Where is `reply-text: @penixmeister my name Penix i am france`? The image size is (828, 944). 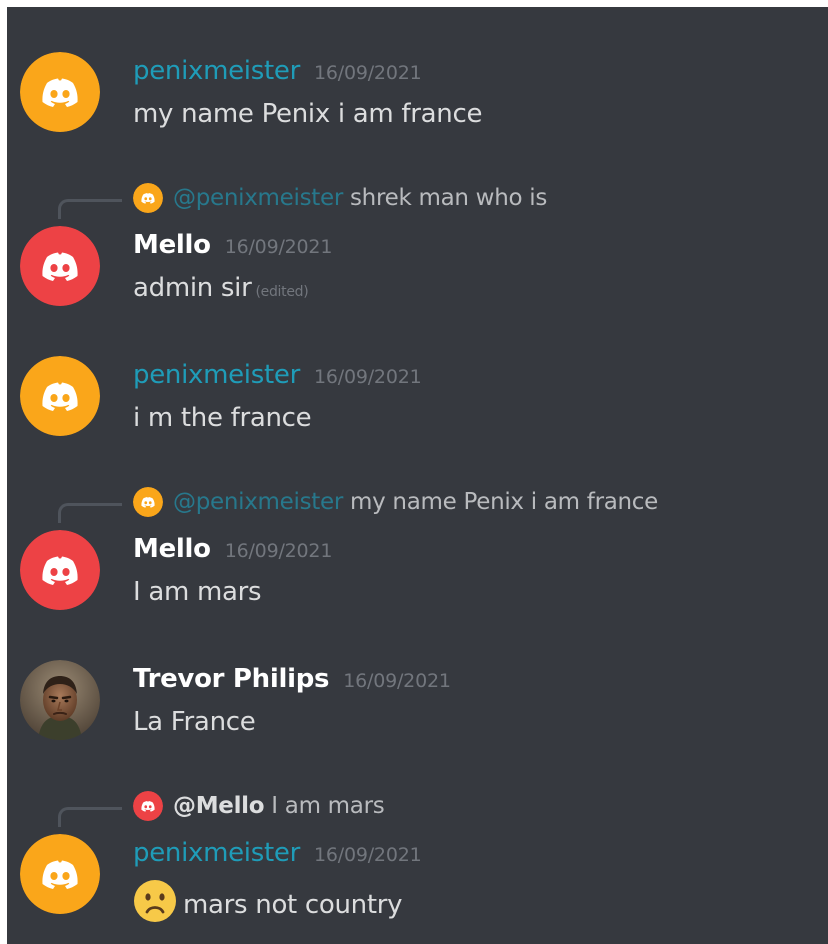
reply-text: @penixmeister my name Penix i am france is located at coordinates (415, 502).